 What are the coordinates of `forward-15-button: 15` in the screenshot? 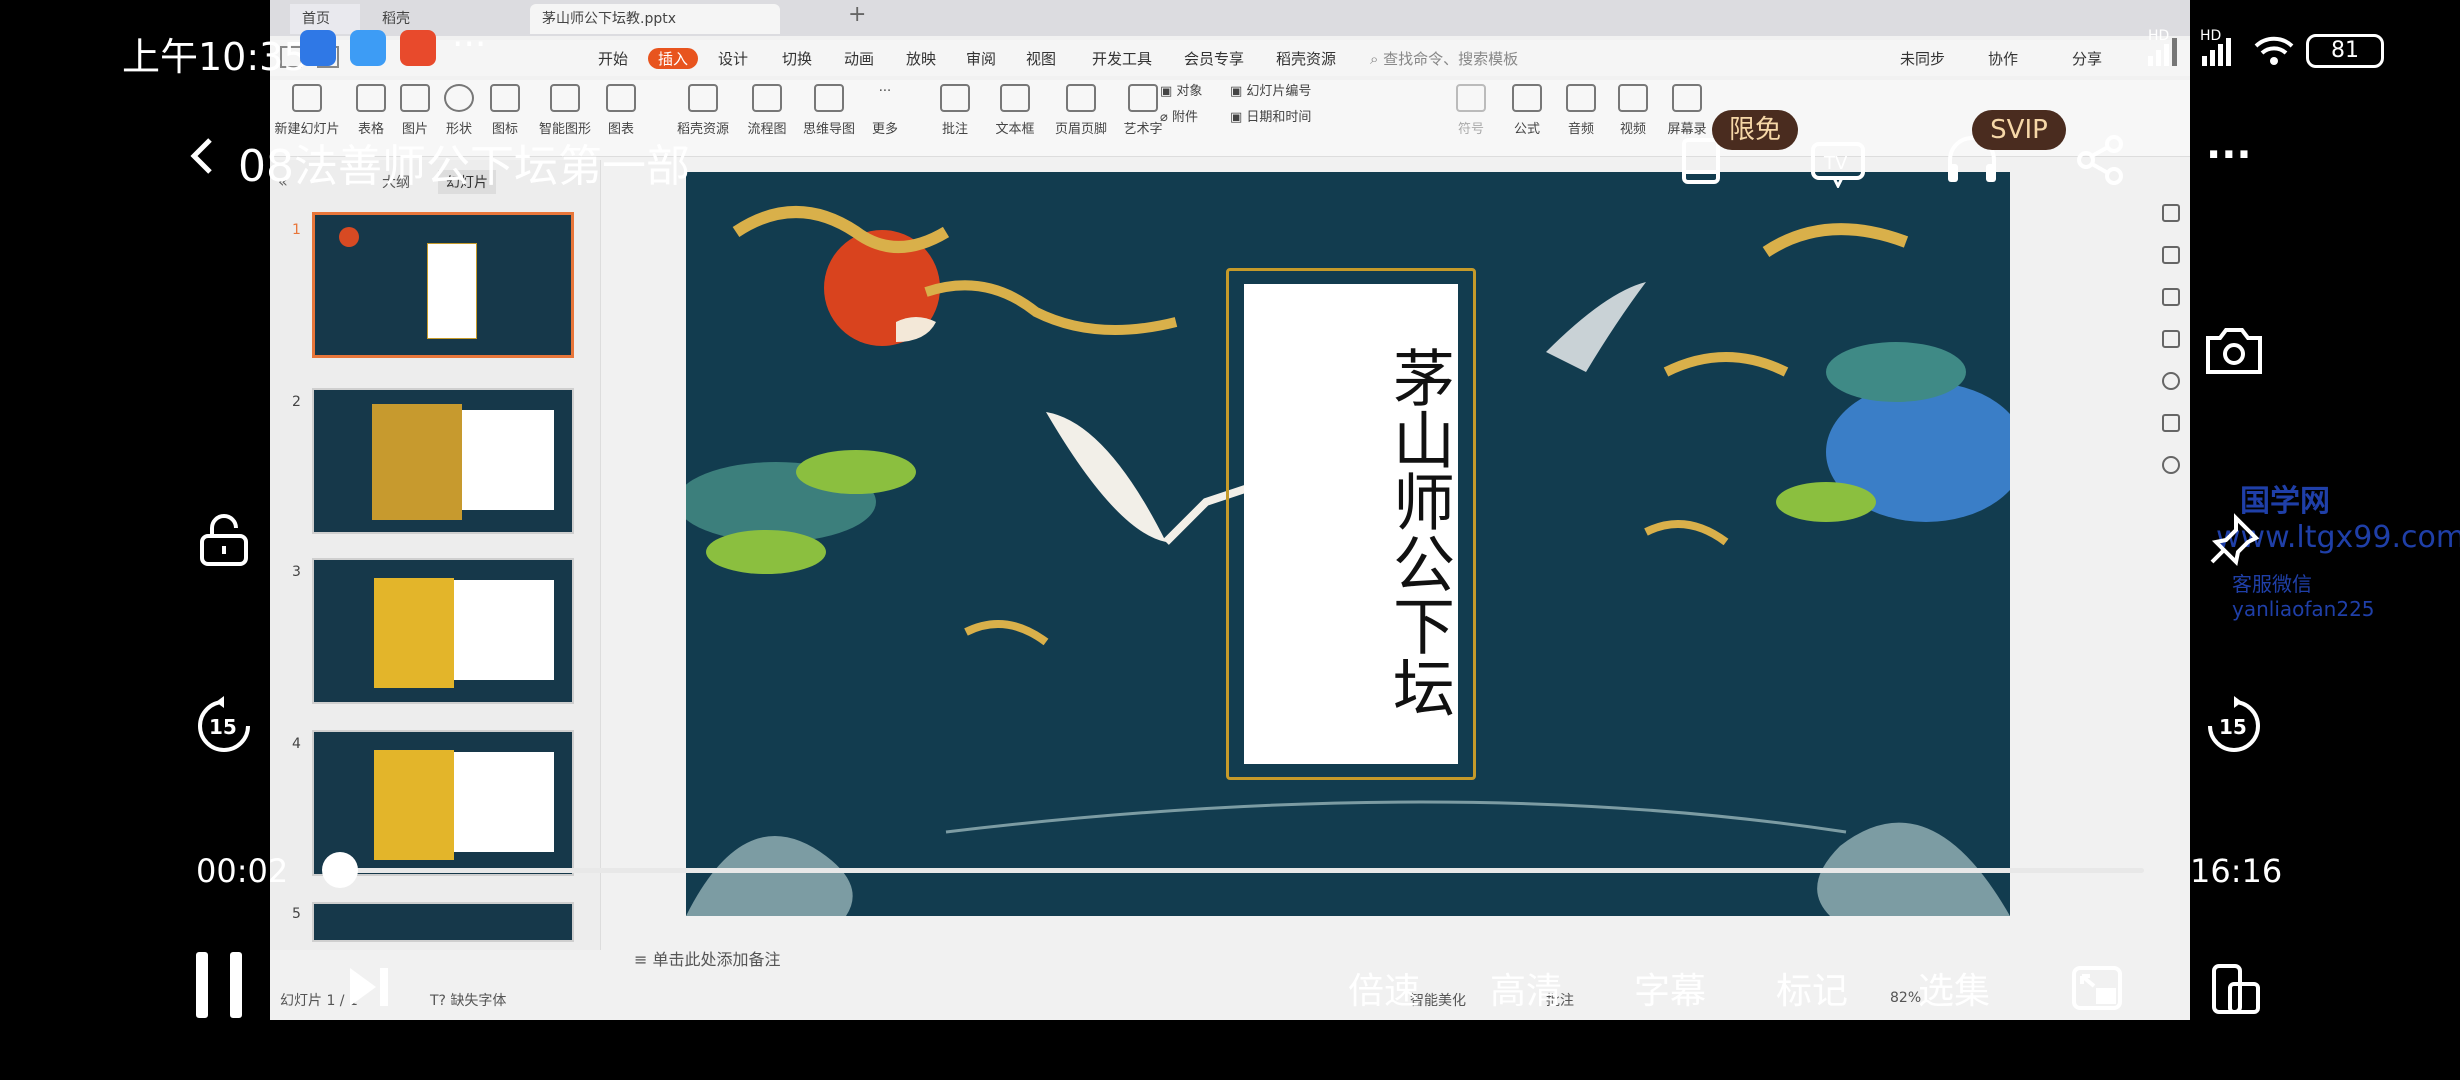 It's located at (2234, 726).